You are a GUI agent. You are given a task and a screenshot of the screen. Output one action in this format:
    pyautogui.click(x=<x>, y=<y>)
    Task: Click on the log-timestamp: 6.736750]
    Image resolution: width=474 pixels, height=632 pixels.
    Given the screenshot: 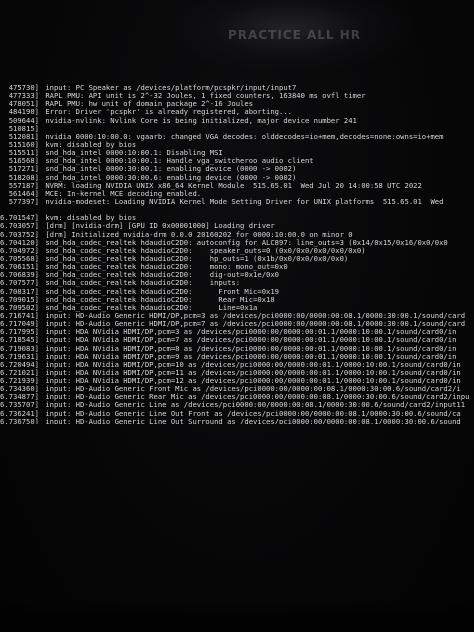 What is the action you would take?
    pyautogui.click(x=19, y=420)
    